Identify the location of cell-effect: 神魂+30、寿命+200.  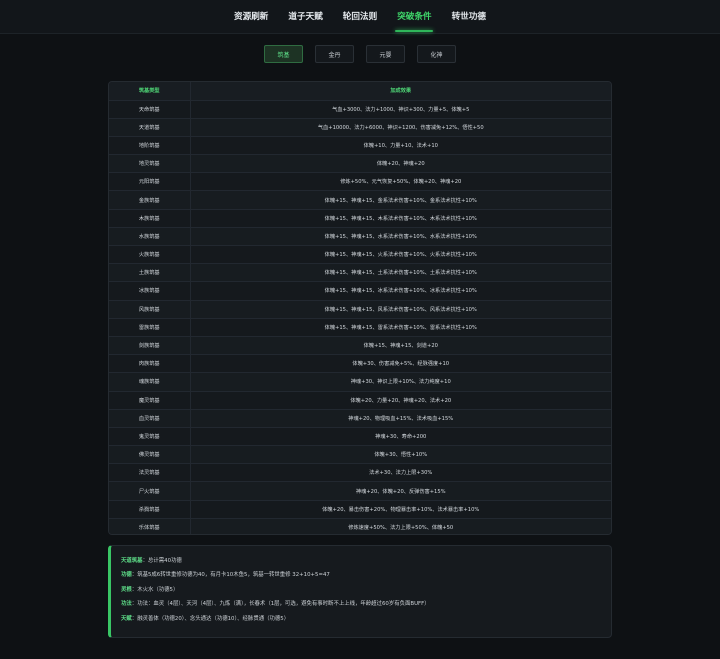
(400, 437).